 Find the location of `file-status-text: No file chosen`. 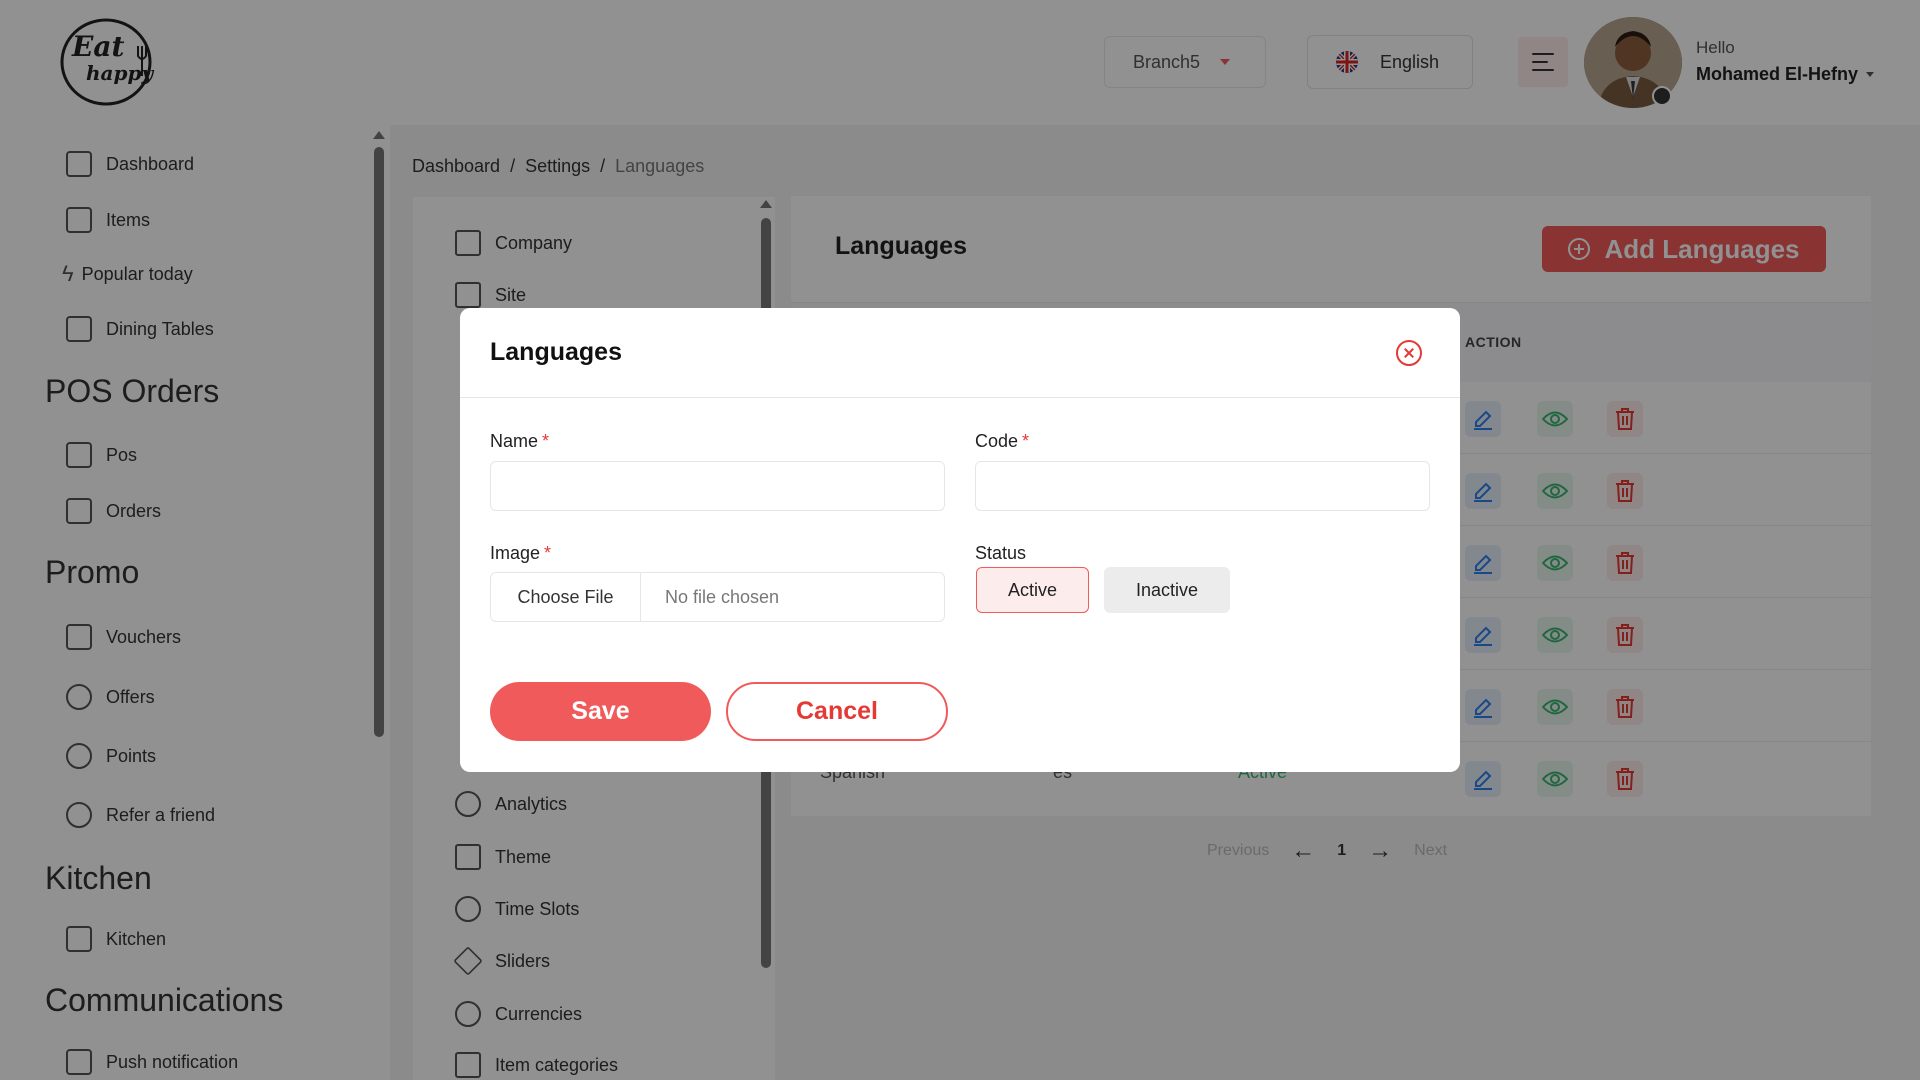

file-status-text: No file chosen is located at coordinates (722, 596).